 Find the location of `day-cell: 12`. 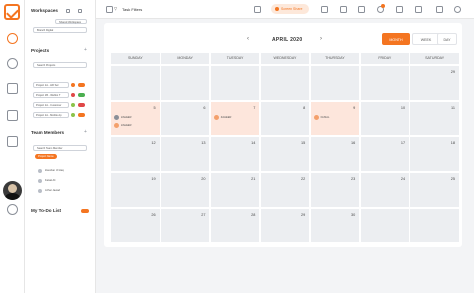

day-cell: 12 is located at coordinates (135, 154).